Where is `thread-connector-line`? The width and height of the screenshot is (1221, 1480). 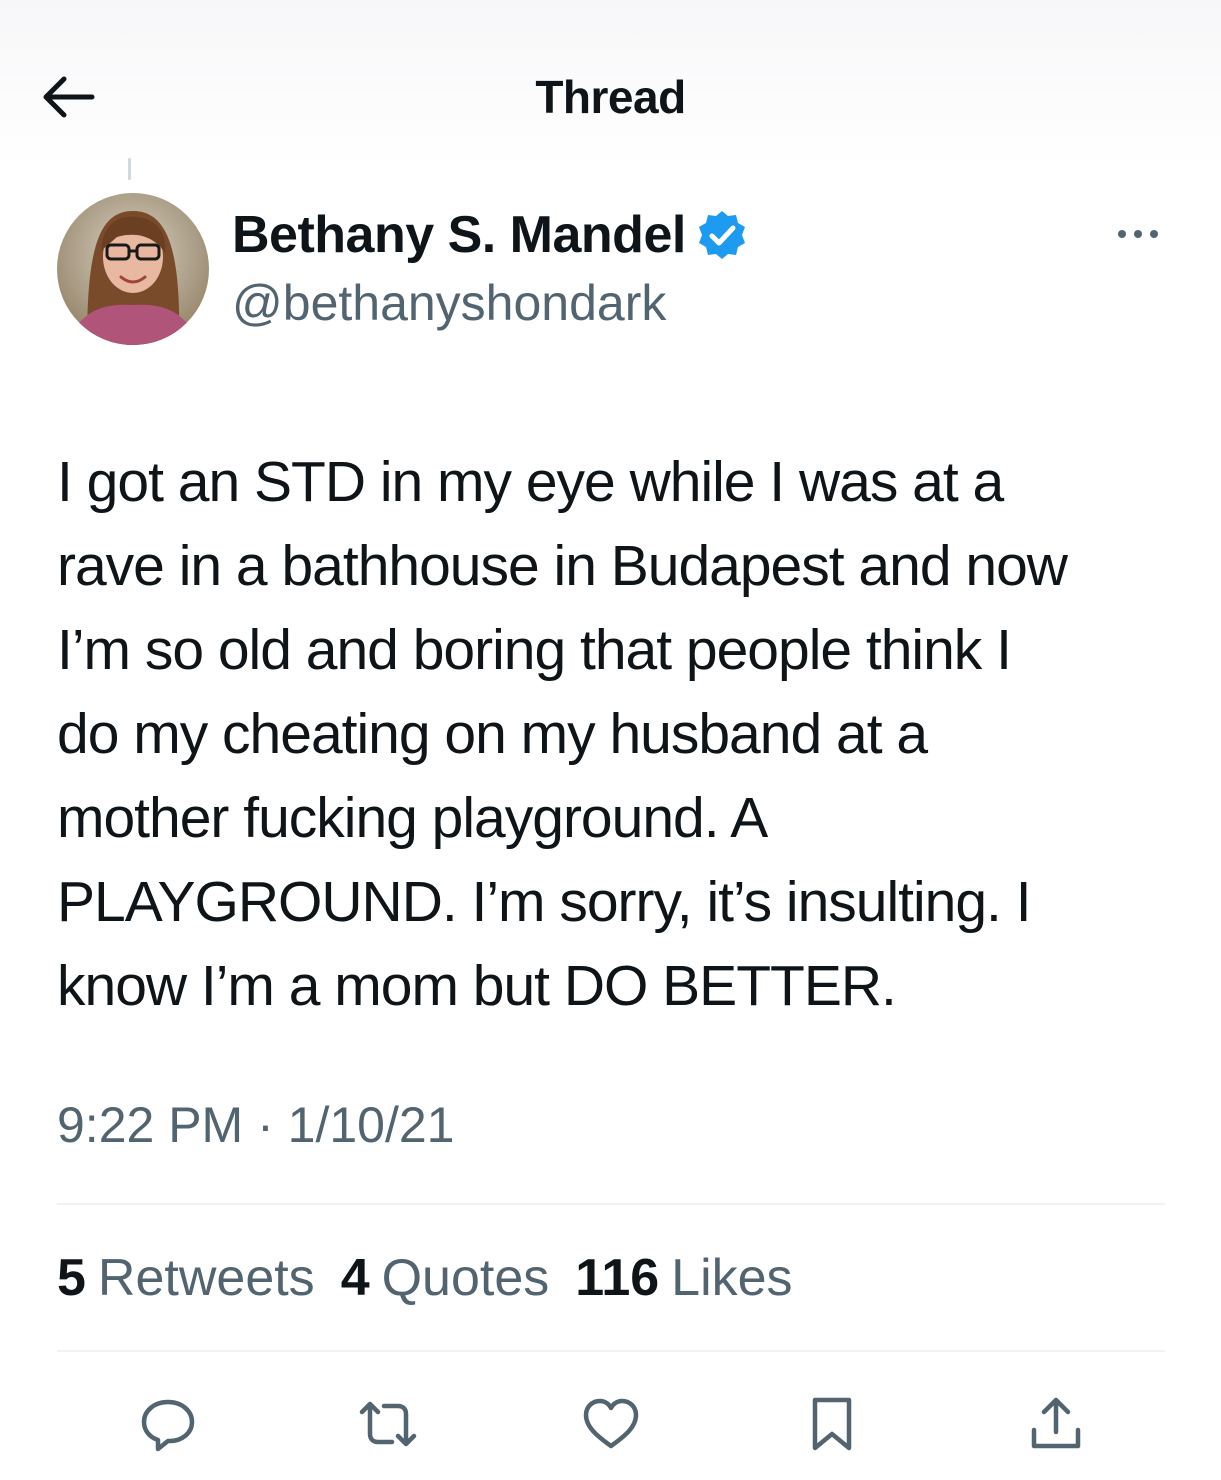 thread-connector-line is located at coordinates (129, 169).